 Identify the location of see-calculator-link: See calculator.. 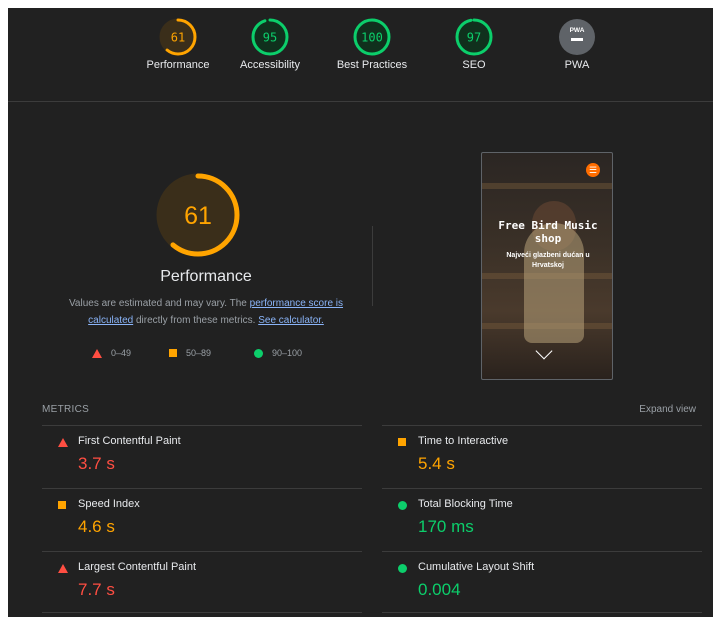
(291, 320).